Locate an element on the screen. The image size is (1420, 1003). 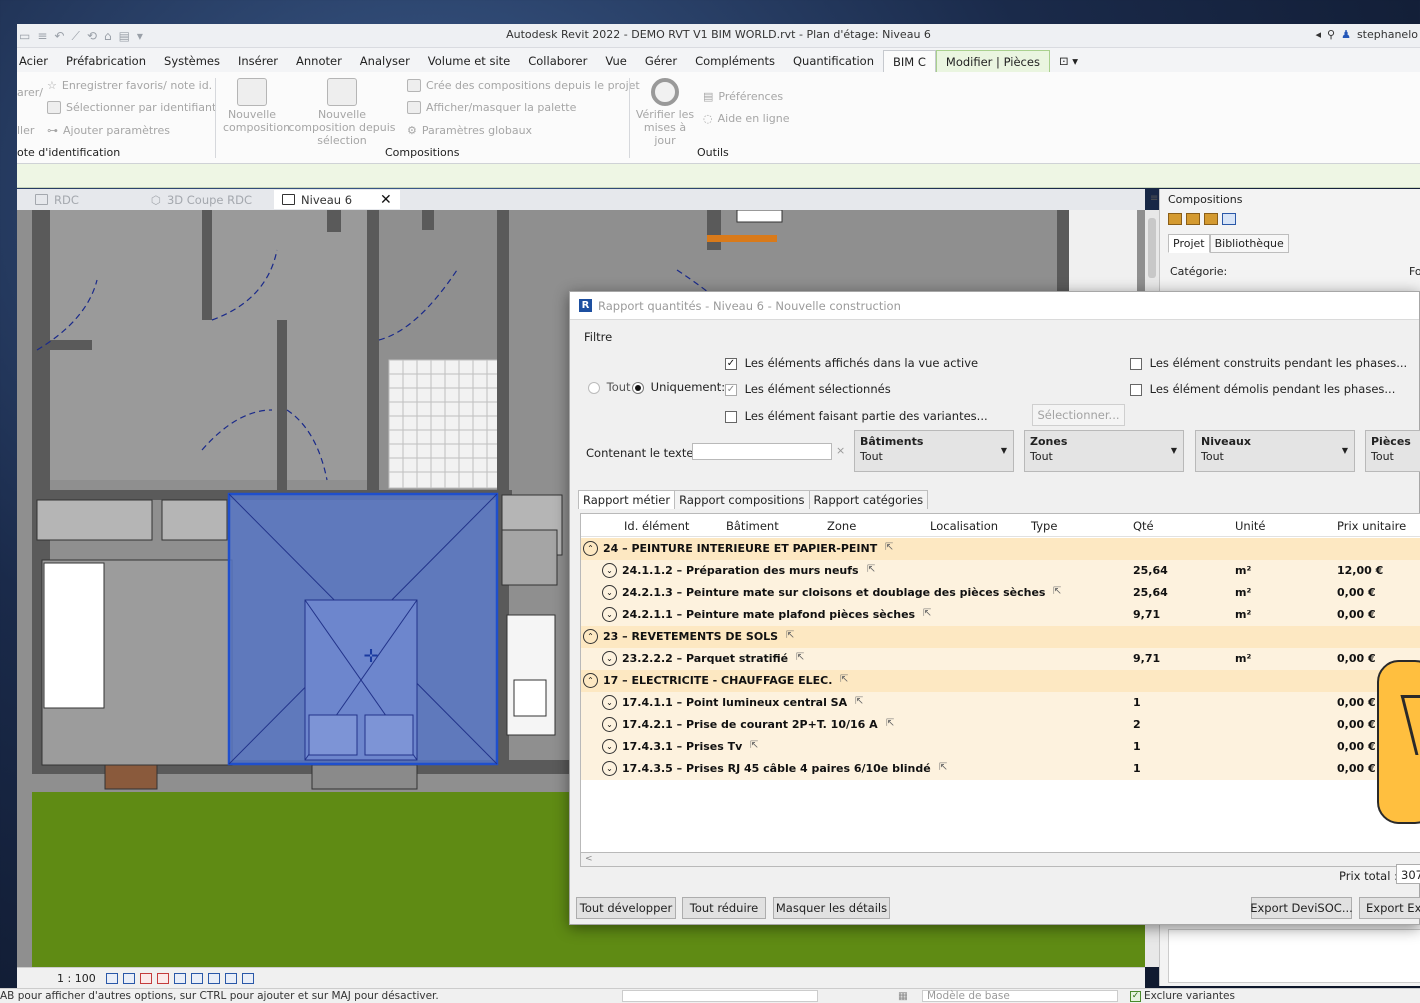
view-tab-rdc: RDC is located at coordinates (57, 200).